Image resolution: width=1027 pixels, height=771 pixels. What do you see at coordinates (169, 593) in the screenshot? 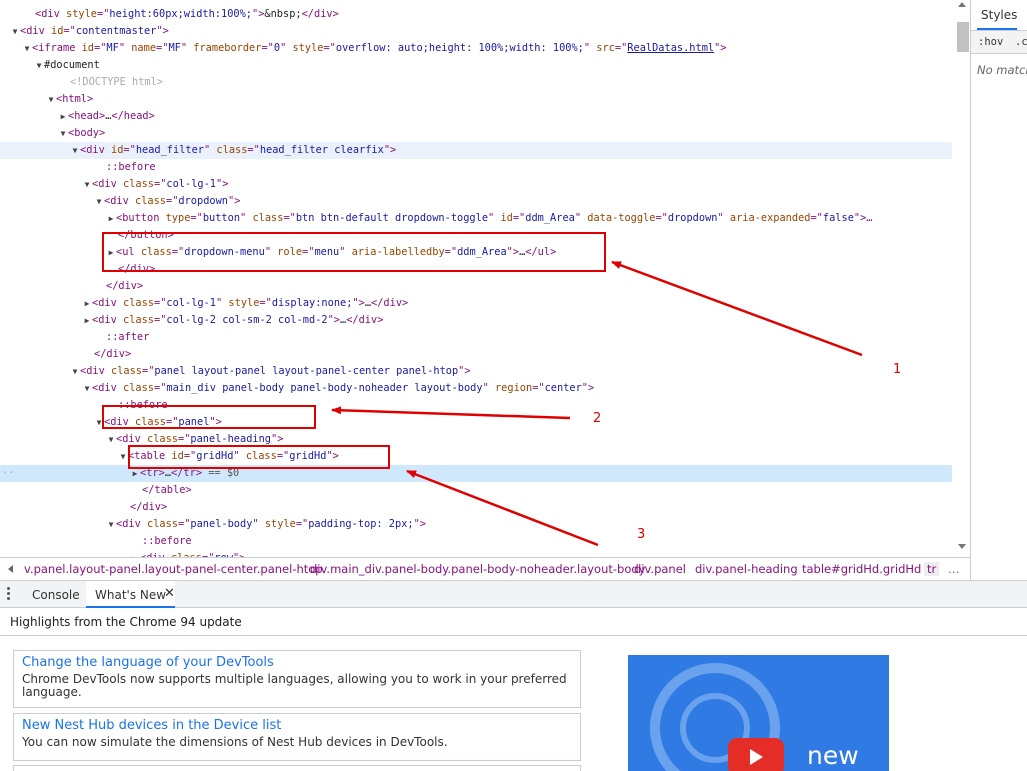
I see `close-icon: ✕` at bounding box center [169, 593].